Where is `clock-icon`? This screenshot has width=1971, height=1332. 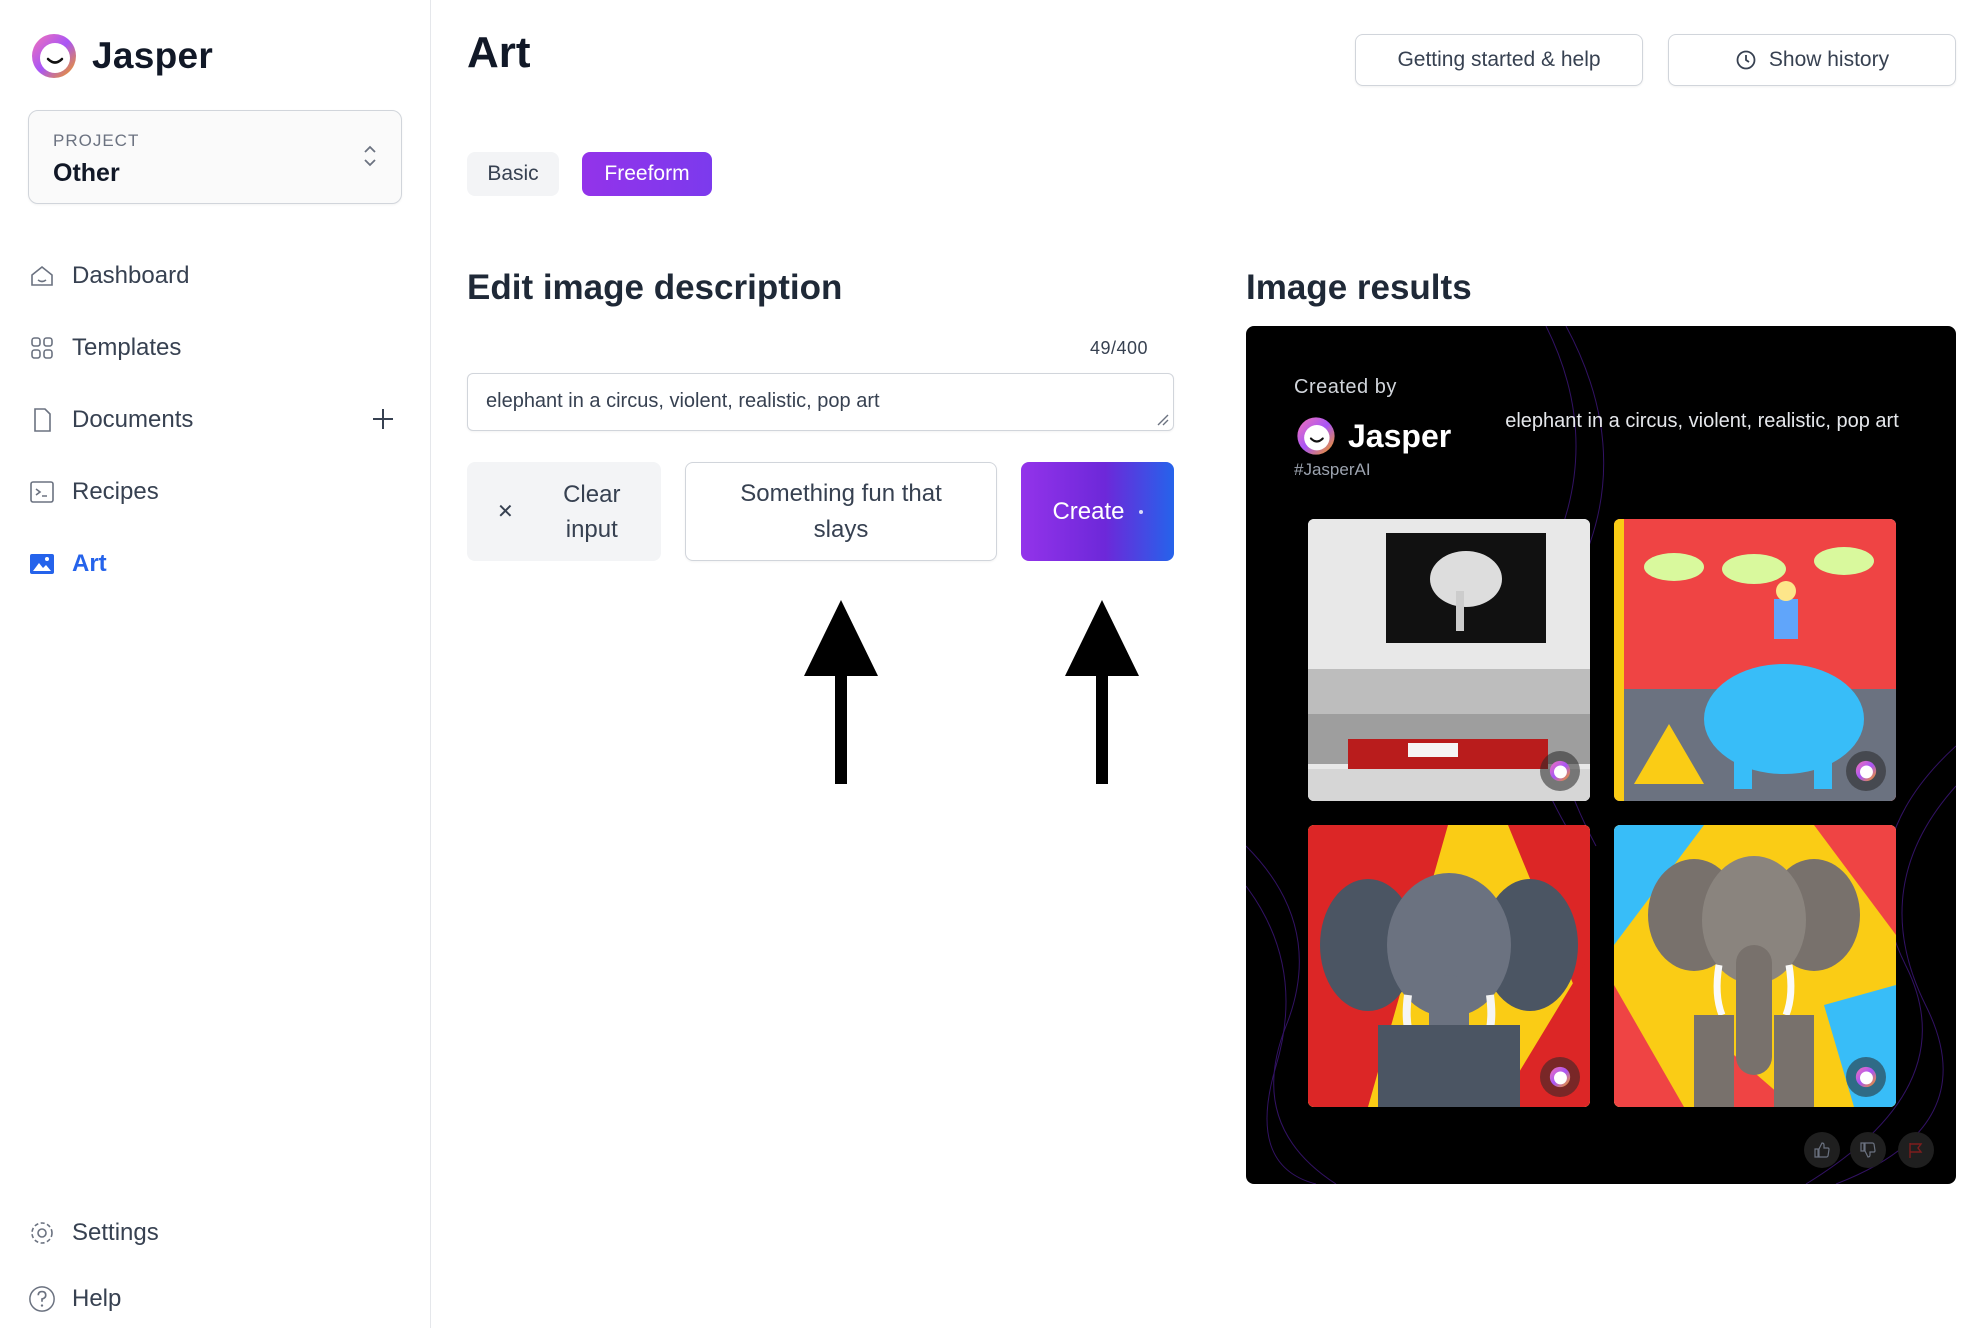
clock-icon is located at coordinates (1746, 60).